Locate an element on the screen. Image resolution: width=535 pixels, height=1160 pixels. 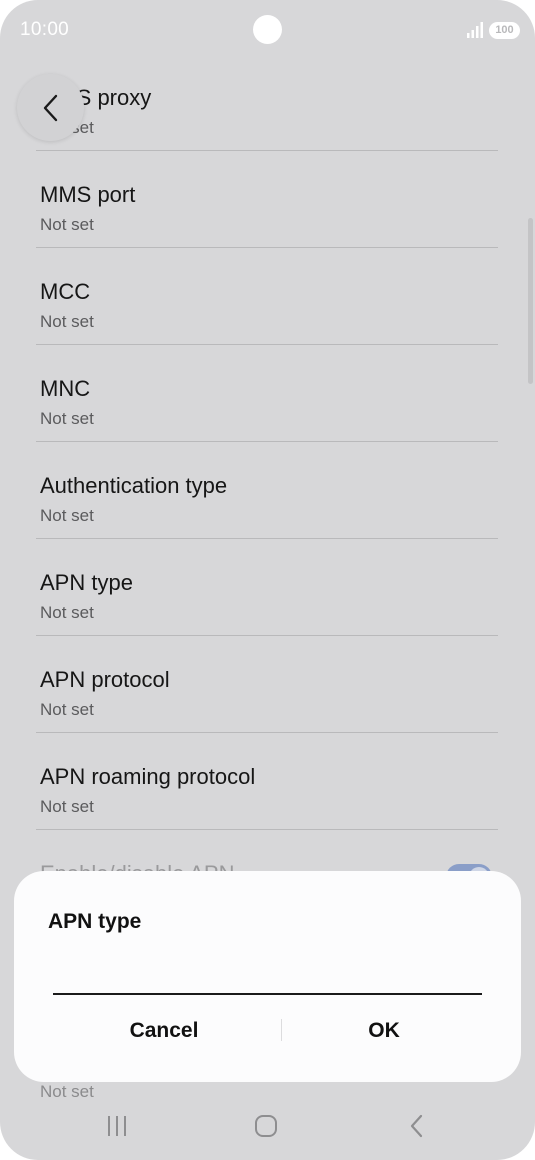
list-item-apn-roaming-protocol: APN roaming protocol Not set is located at coordinates (267, 781).